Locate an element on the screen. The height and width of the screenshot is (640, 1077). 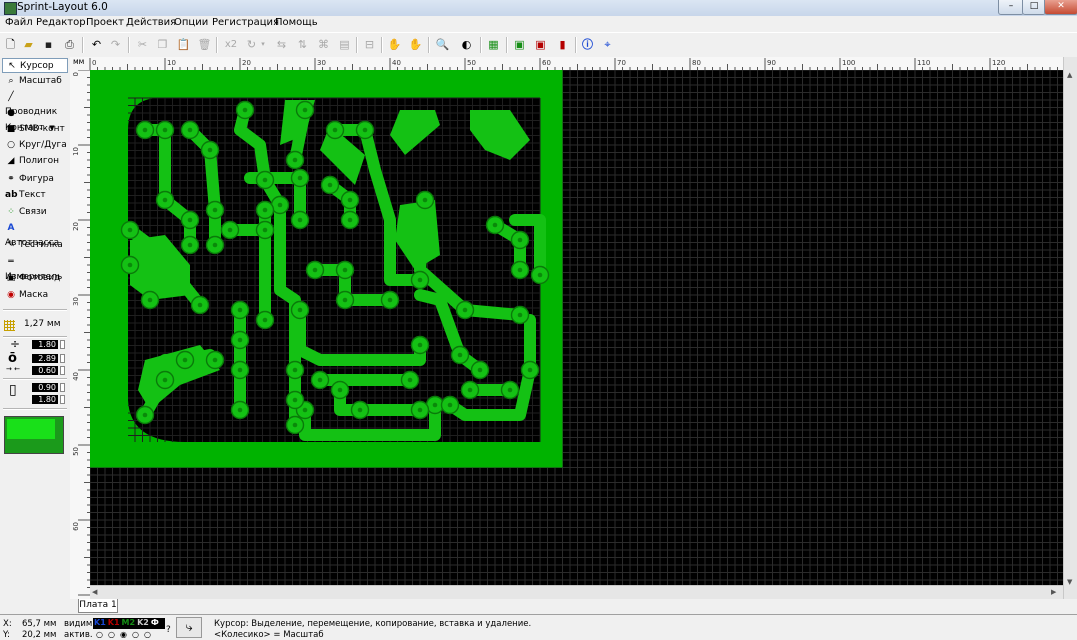
open-folder-icon: ▰ is located at coordinates (28, 44).